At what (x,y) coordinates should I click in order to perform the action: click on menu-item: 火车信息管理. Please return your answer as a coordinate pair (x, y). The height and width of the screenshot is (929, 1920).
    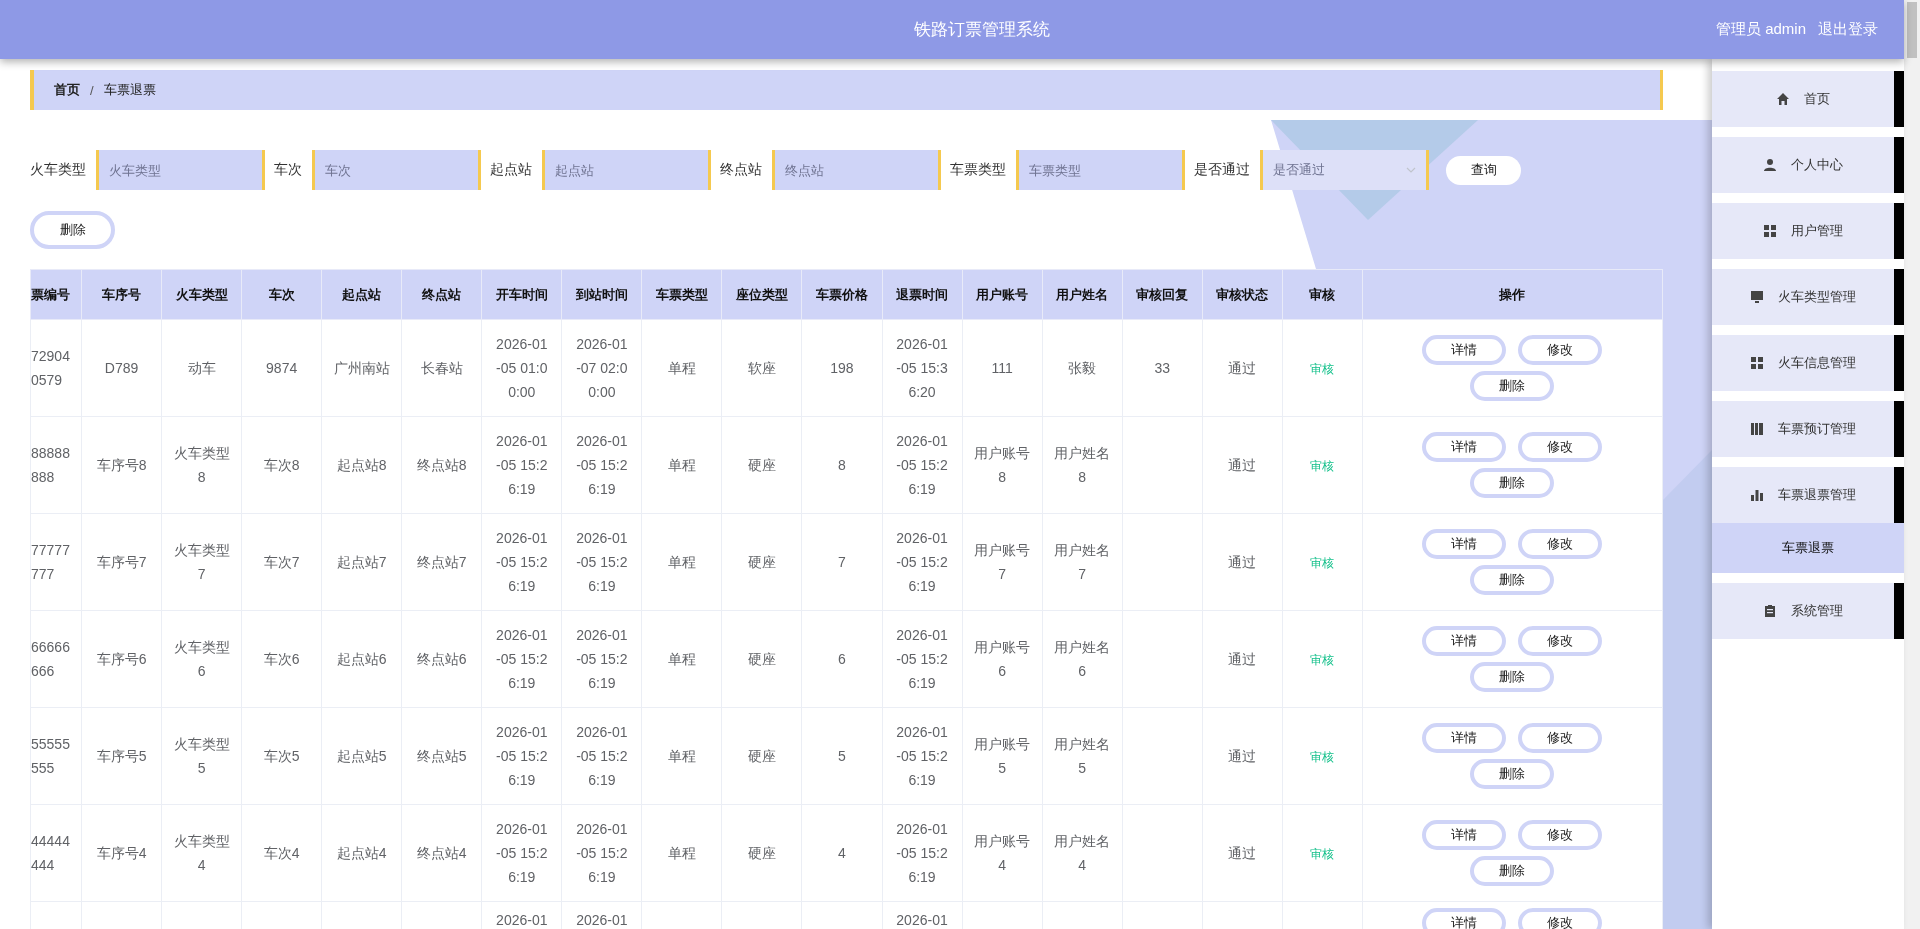
    Looking at the image, I should click on (1808, 363).